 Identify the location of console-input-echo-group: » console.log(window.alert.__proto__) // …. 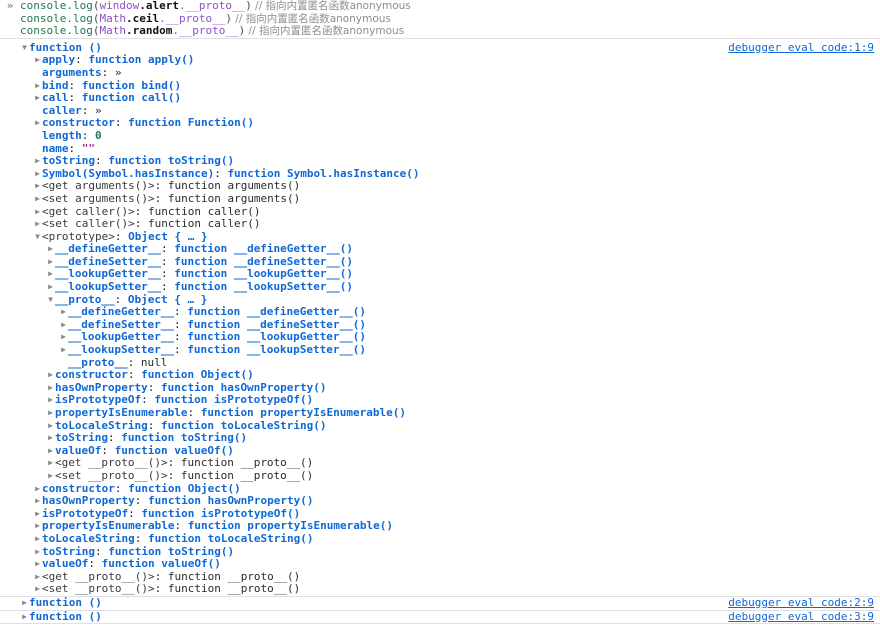
(440, 19).